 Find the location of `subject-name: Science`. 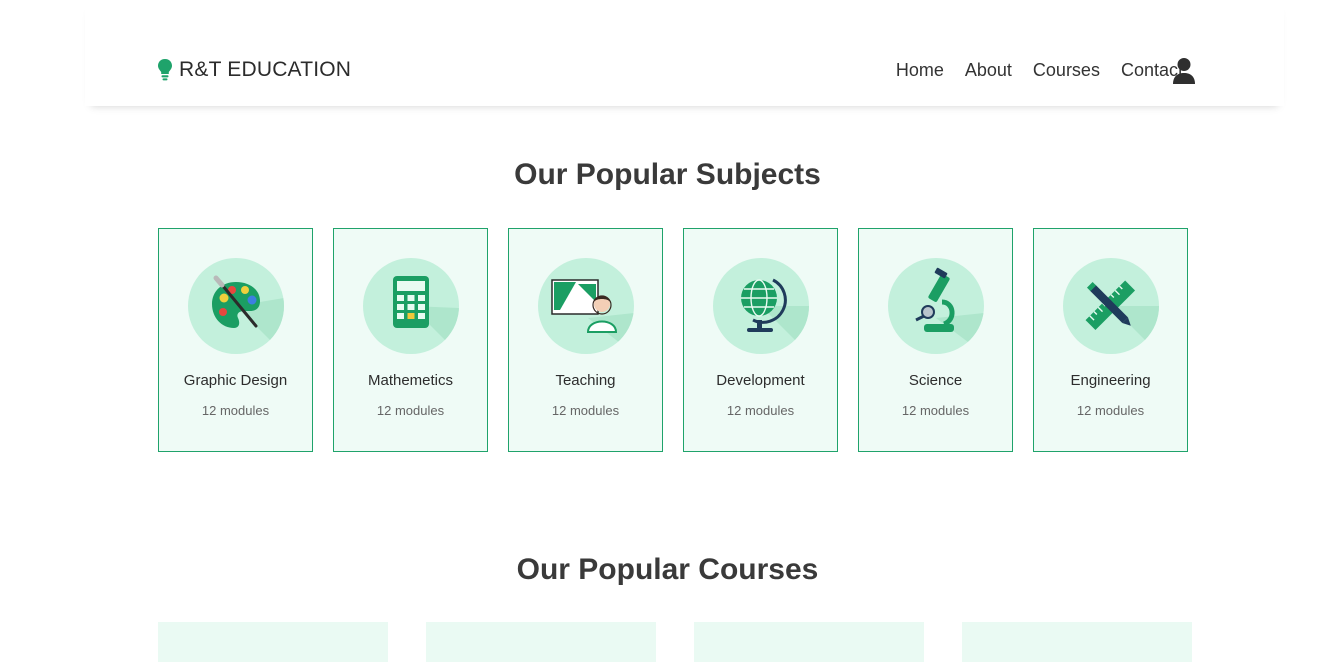

subject-name: Science is located at coordinates (935, 380).